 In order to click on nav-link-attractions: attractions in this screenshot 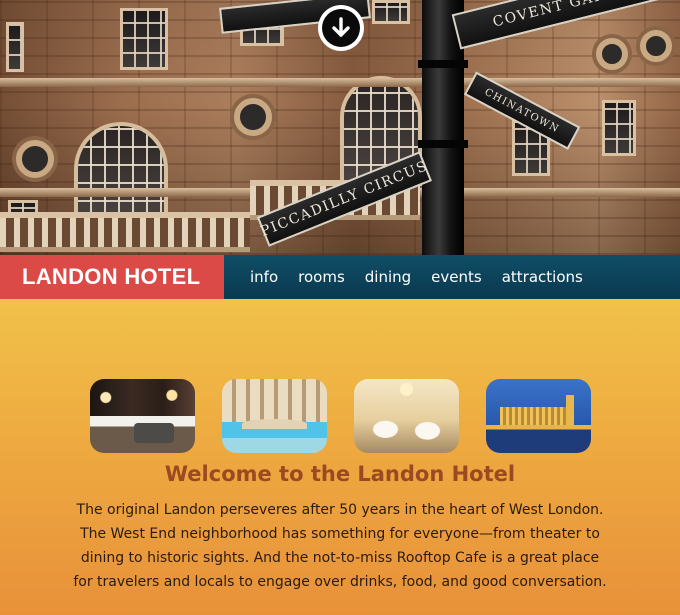, I will do `click(542, 277)`.